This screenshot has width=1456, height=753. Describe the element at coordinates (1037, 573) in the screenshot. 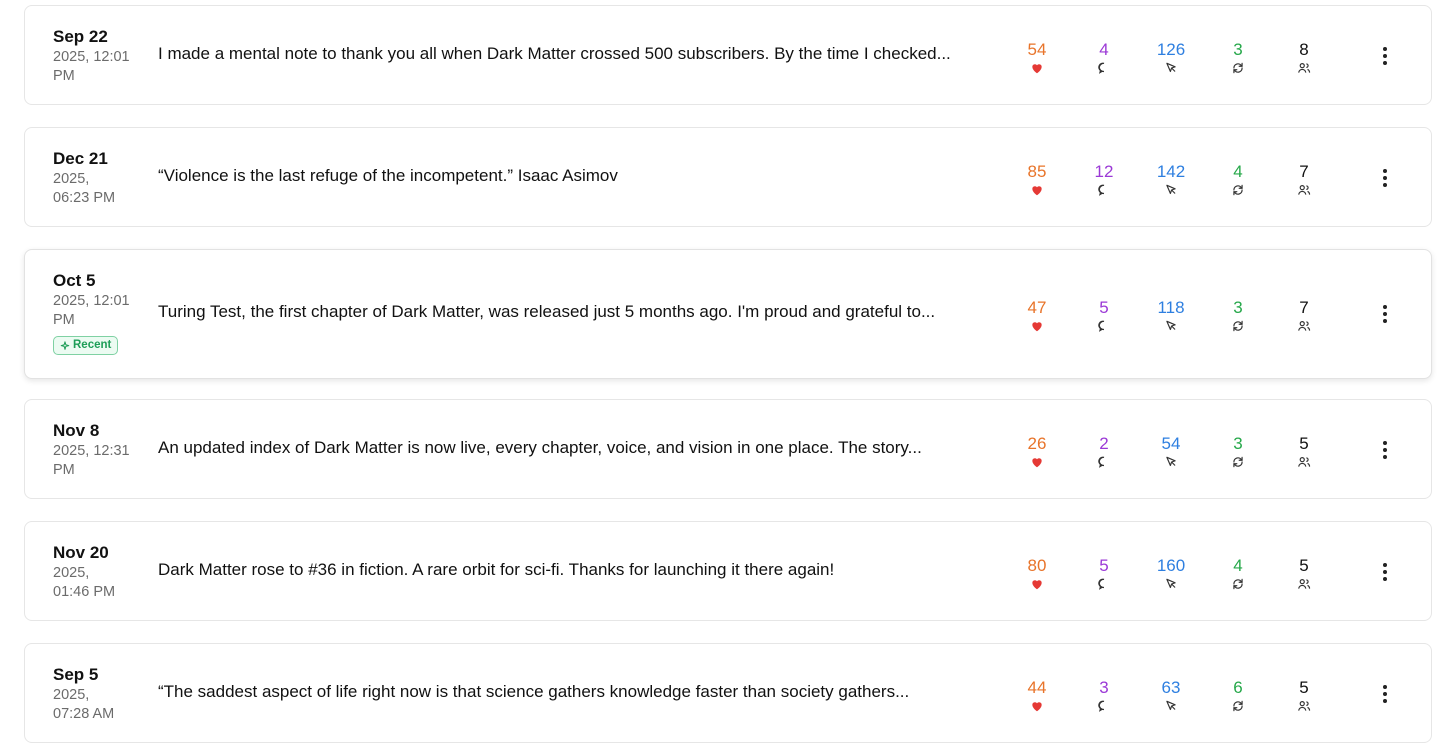

I see `likes-stat: 80` at that location.